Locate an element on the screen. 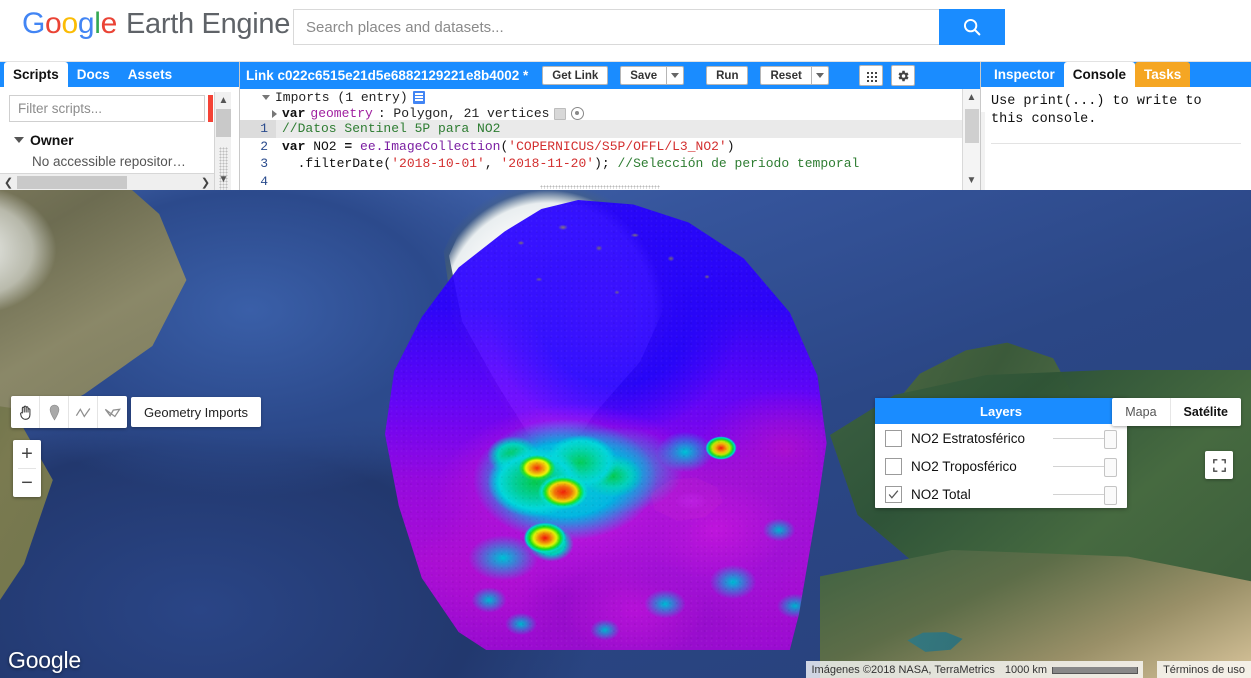 The height and width of the screenshot is (678, 1251). code-token: '2018-11-20' is located at coordinates (547, 163).